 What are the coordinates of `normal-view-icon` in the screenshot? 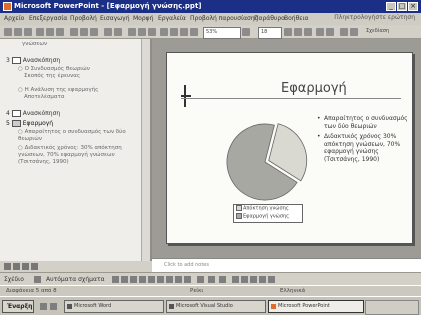 It's located at (7, 266).